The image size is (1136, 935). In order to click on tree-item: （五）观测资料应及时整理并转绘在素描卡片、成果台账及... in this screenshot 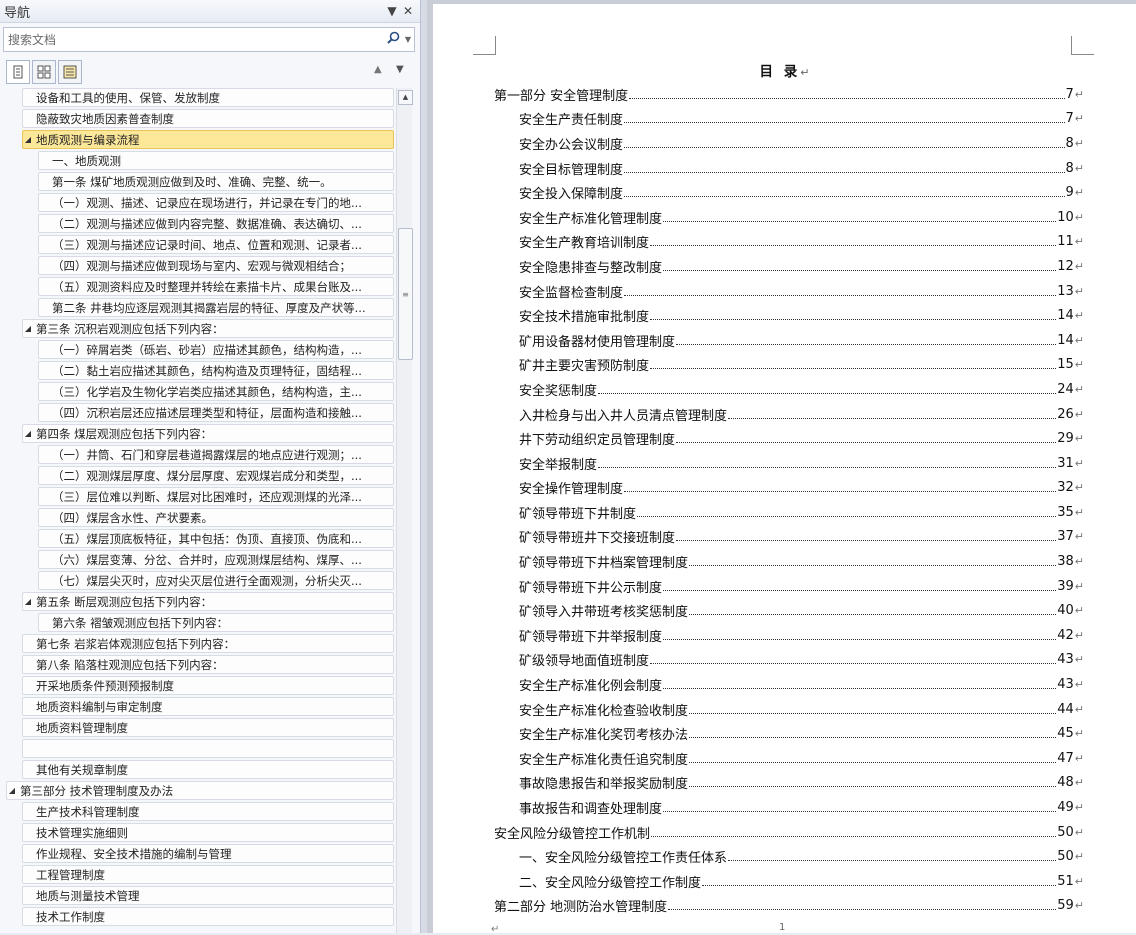, I will do `click(216, 286)`.